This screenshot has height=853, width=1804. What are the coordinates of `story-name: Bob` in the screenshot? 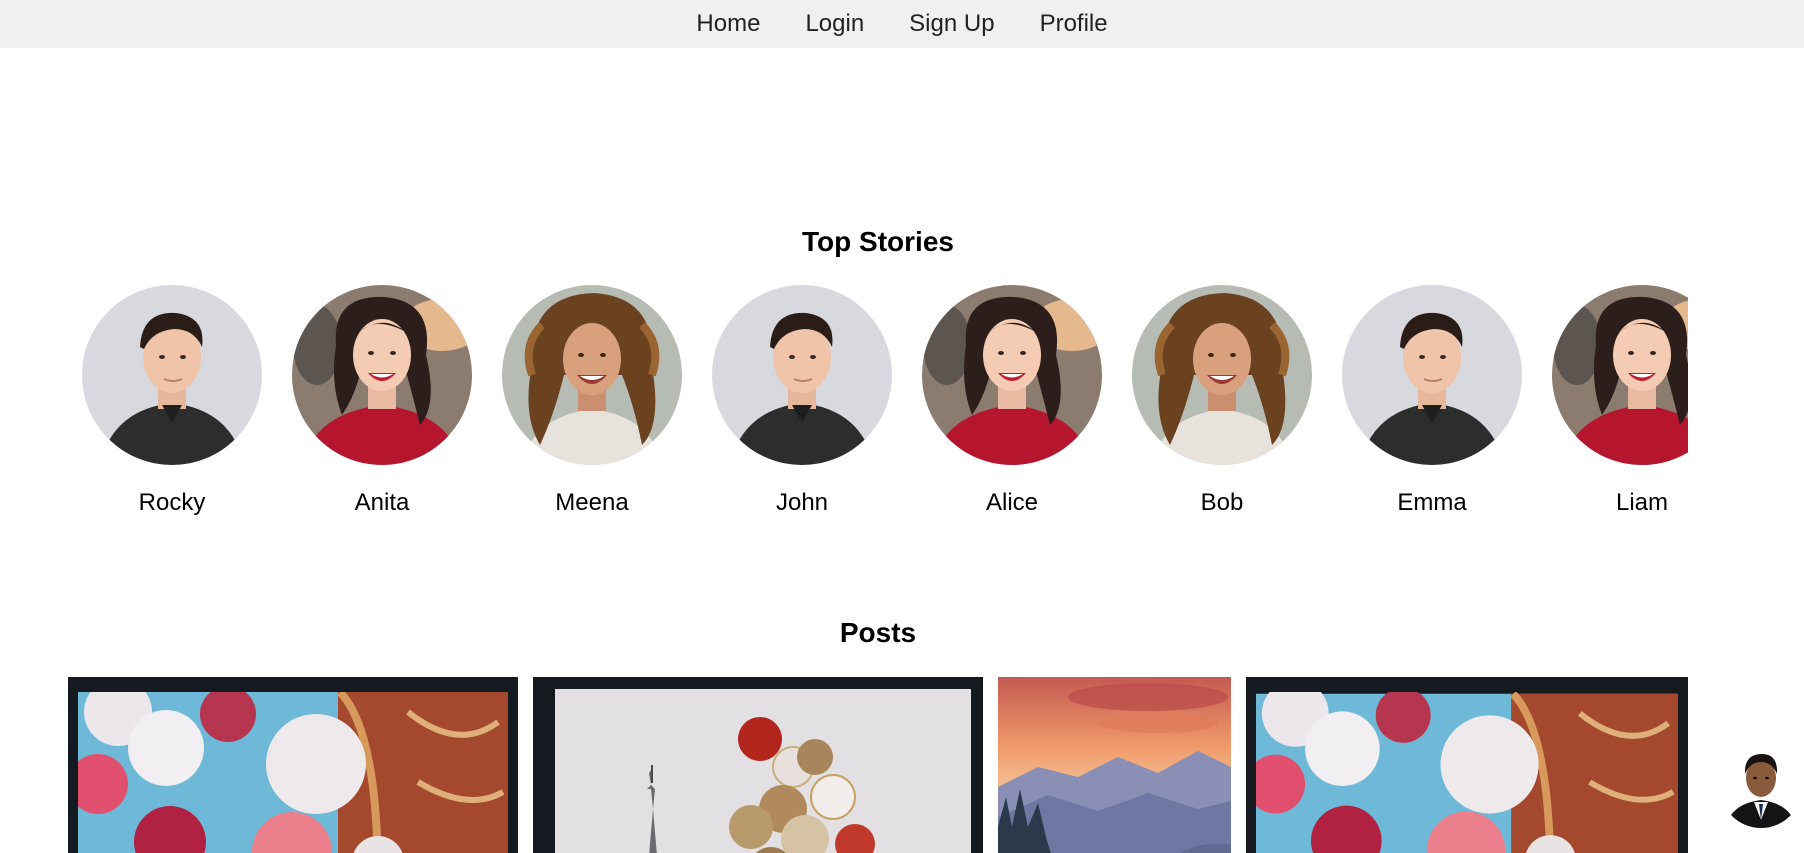 It's located at (1222, 502).